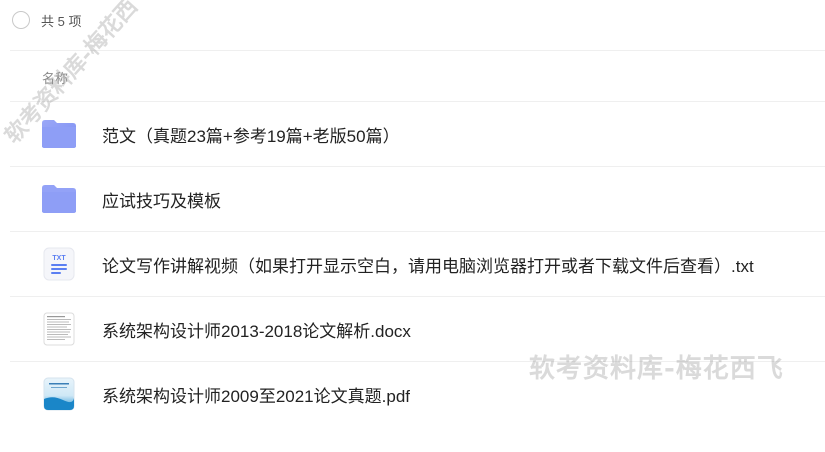  Describe the element at coordinates (256, 396) in the screenshot. I see `file-name: 系统架构设计师2009至2021论文真题.pdf` at that location.